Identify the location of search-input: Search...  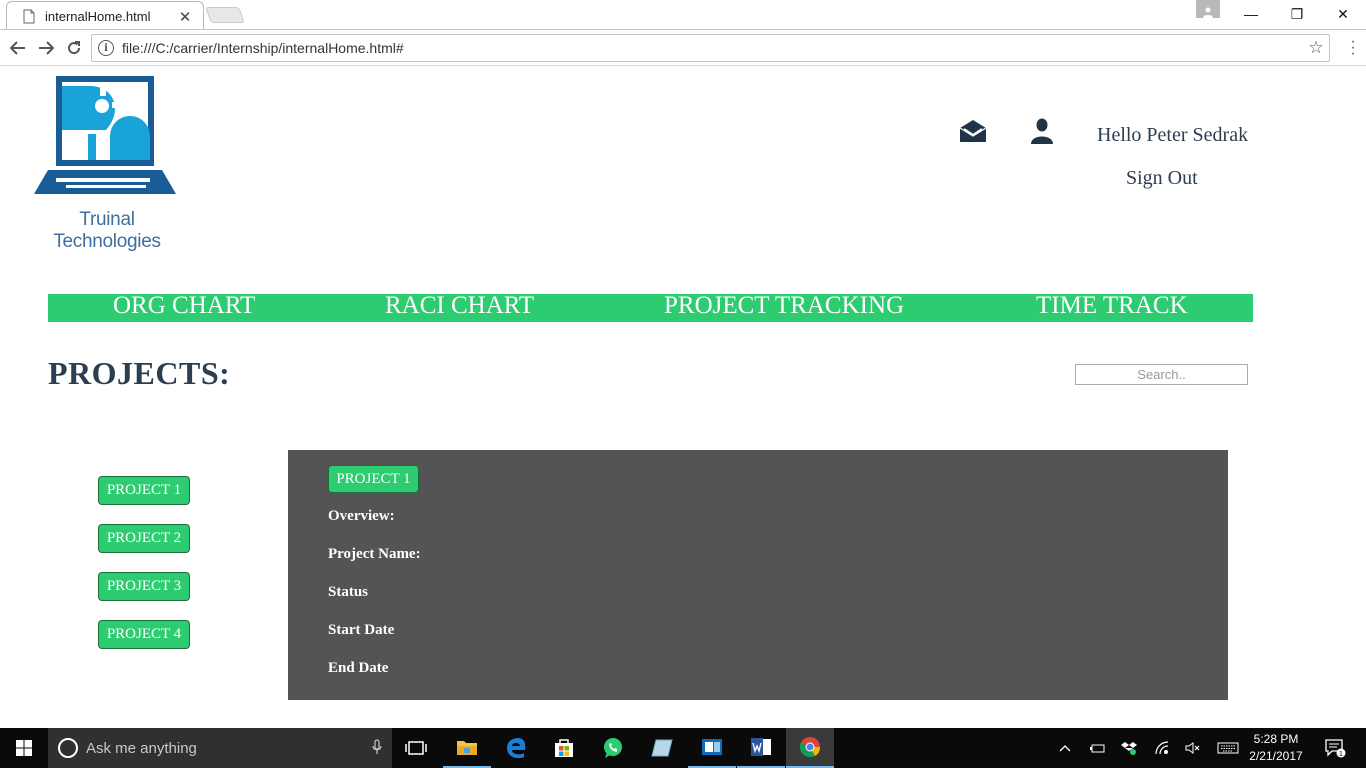
(1161, 374).